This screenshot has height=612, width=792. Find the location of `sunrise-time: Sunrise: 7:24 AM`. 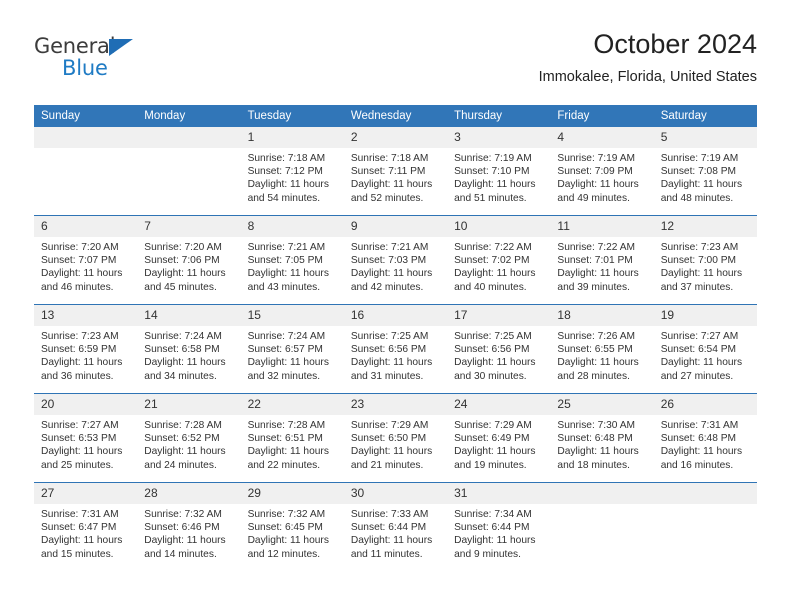

sunrise-time: Sunrise: 7:24 AM is located at coordinates (286, 336).